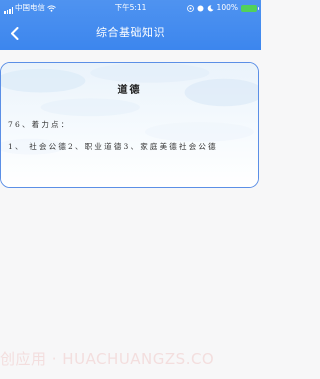 This screenshot has width=320, height=379. Describe the element at coordinates (39, 124) in the screenshot. I see `card-subheading: 76、着力点：` at that location.